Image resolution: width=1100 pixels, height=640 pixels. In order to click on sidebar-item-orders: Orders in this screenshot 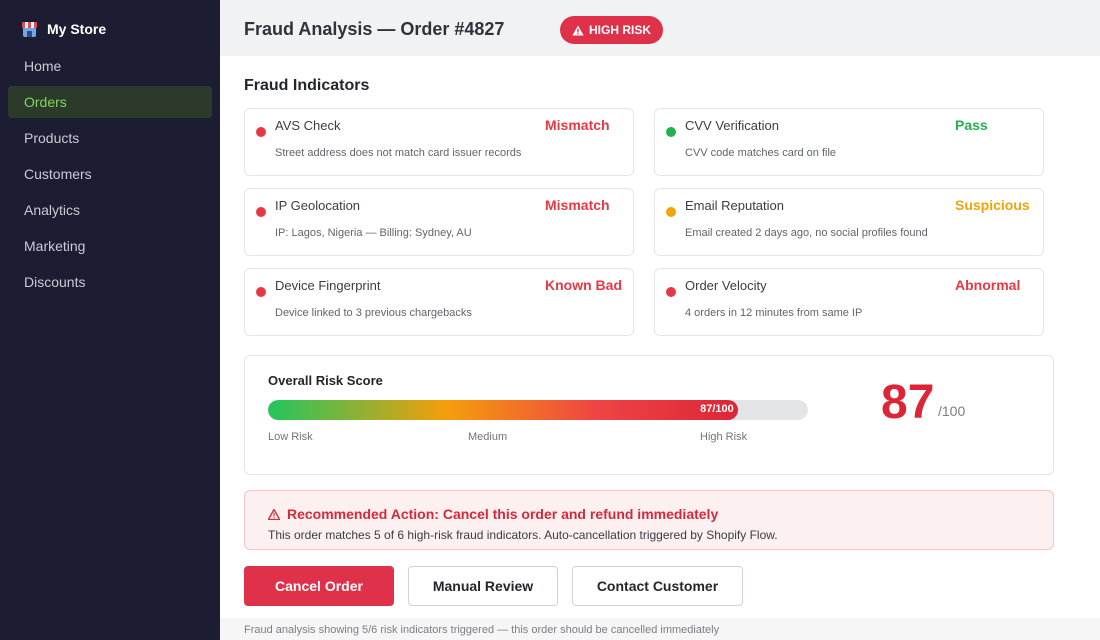, I will do `click(110, 102)`.